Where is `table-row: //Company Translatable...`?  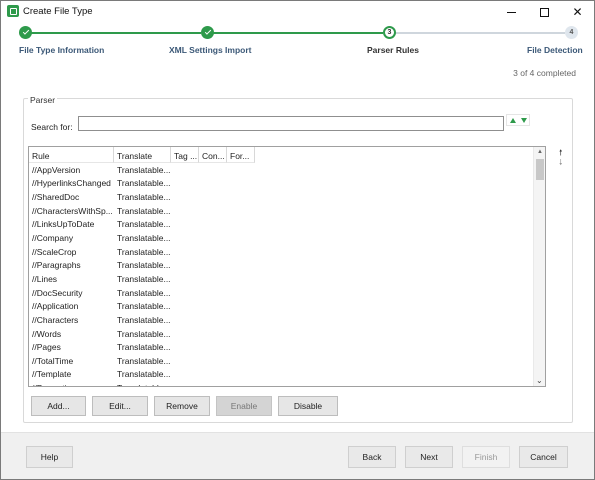 table-row: //Company Translatable... is located at coordinates (282, 238).